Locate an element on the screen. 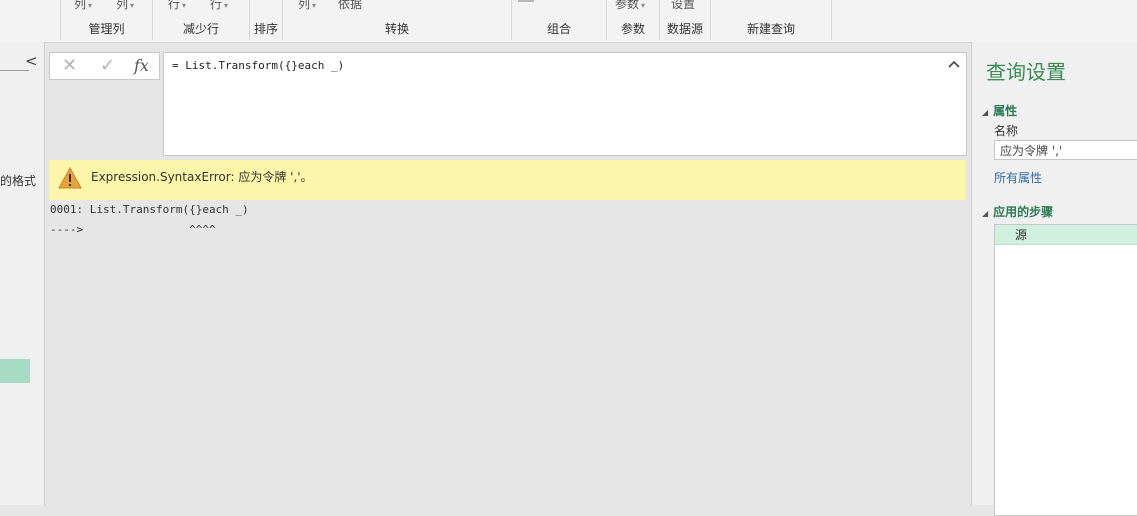 The image size is (1137, 516). collapse-pane-icon: < is located at coordinates (31, 61).